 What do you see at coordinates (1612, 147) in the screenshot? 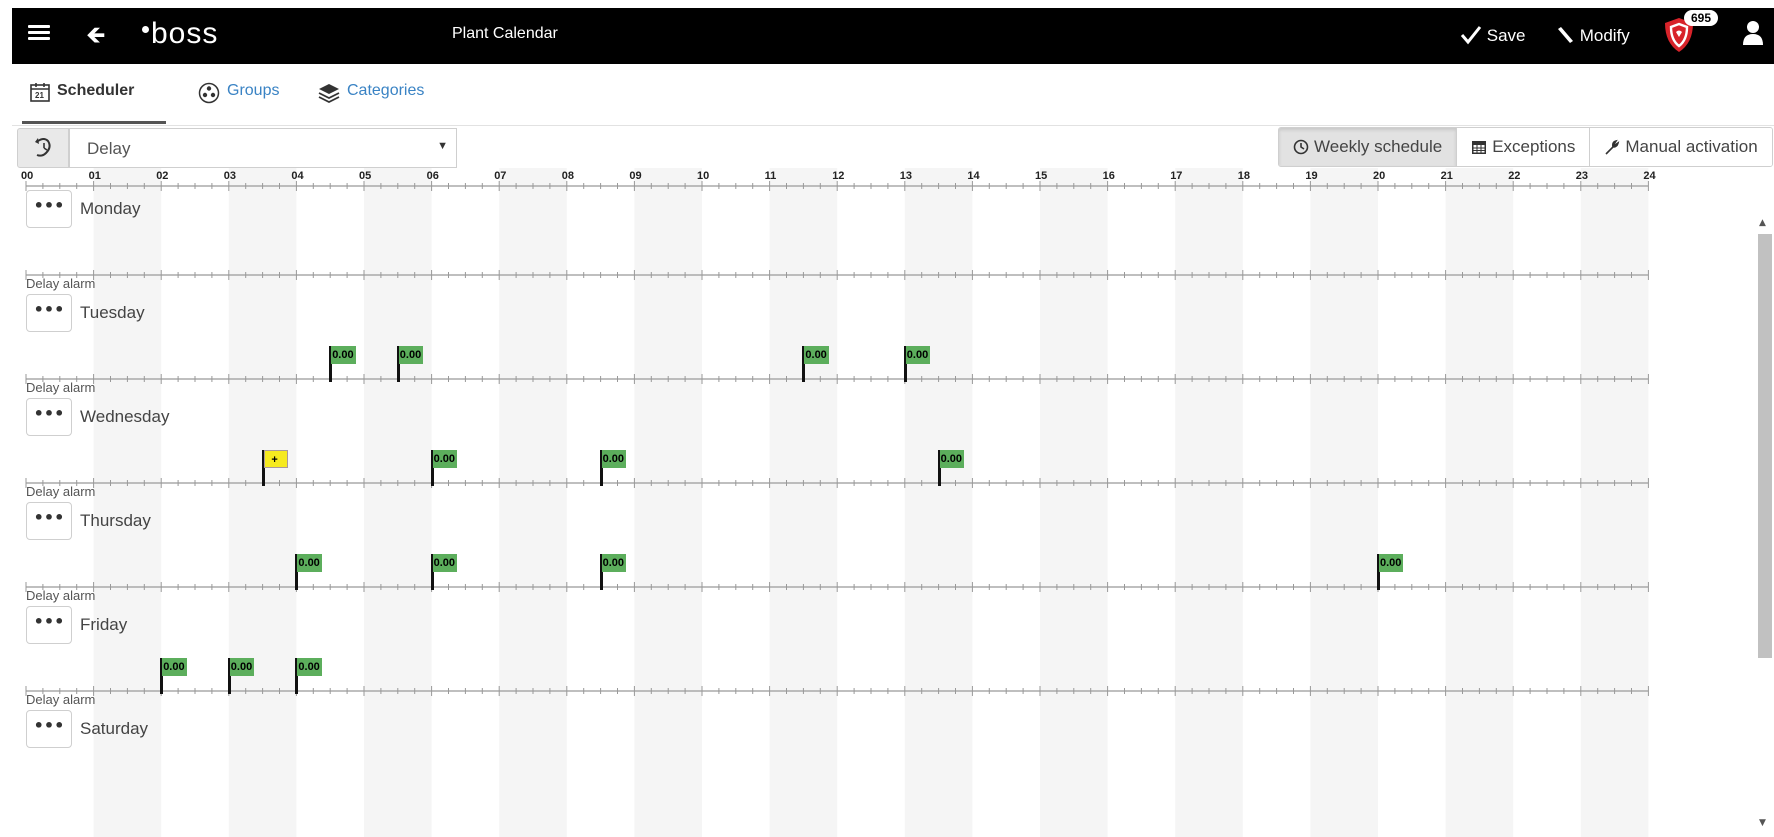
I see `wrench-icon` at bounding box center [1612, 147].